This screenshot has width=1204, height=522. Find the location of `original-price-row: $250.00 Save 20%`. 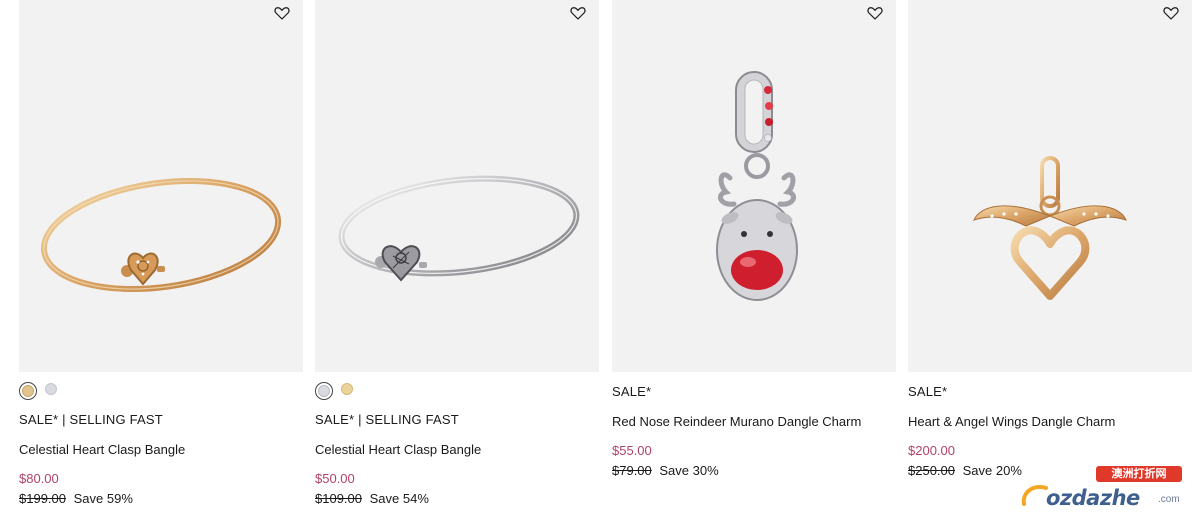

original-price-row: $250.00 Save 20% is located at coordinates (965, 470).